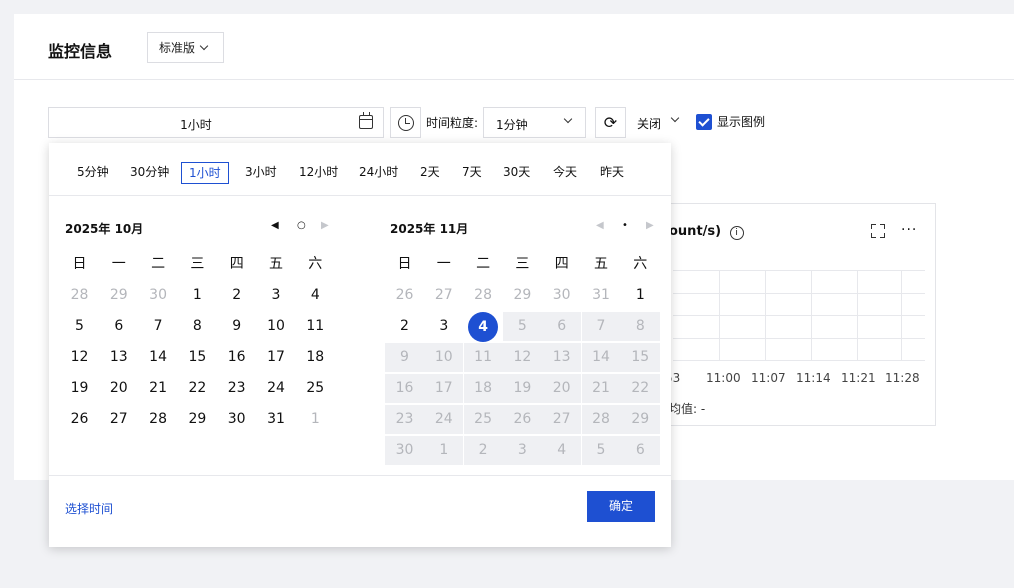  I want to click on calendar-day: 25, so click(315, 388).